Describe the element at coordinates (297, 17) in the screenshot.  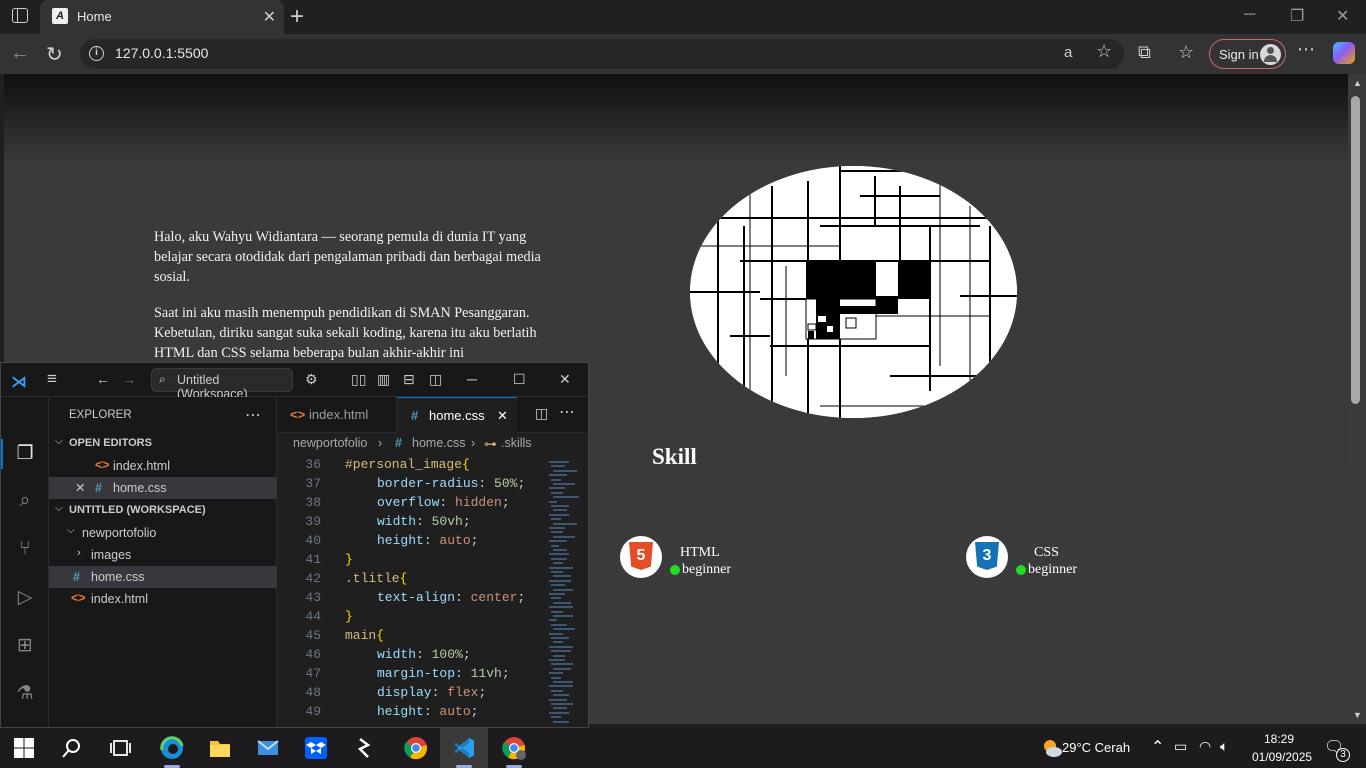
I see `new-tab-icon: +` at that location.